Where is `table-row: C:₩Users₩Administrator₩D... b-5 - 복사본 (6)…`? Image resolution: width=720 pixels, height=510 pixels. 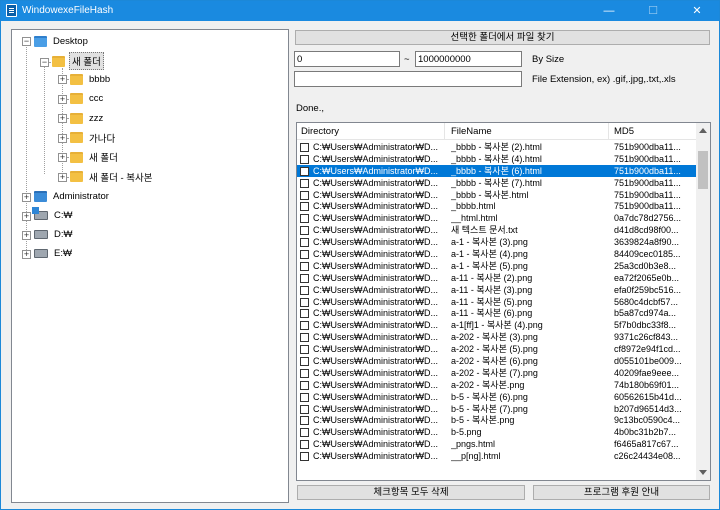 table-row: C:₩Users₩Administrator₩D... b-5 - 복사본 (6)… is located at coordinates (497, 397).